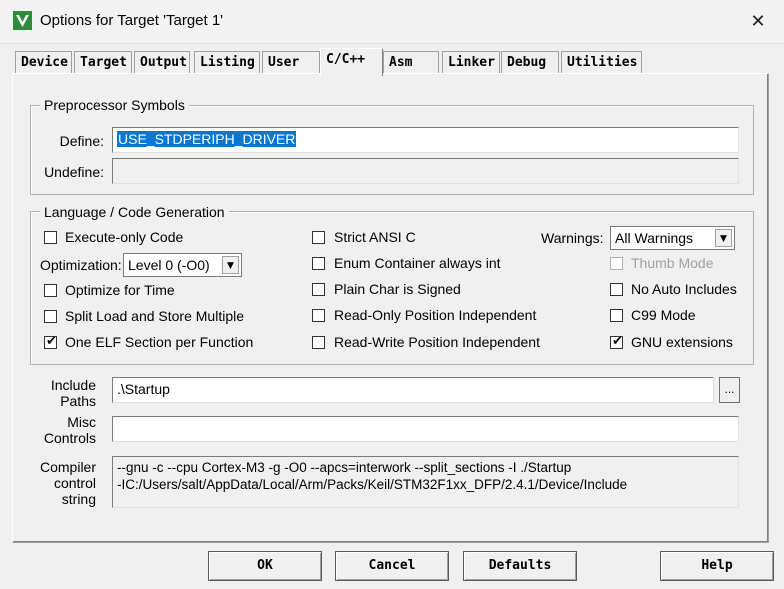 This screenshot has width=784, height=589. What do you see at coordinates (672, 263) in the screenshot?
I see `thumb-mode-label: Thumb Mode` at bounding box center [672, 263].